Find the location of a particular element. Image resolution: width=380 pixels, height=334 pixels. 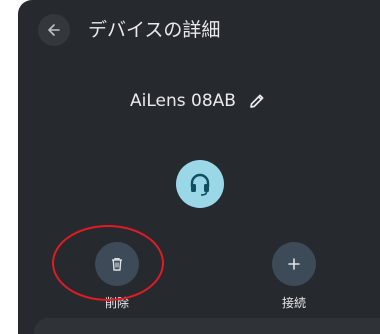

device-name: AiLens 08AB is located at coordinates (183, 101).